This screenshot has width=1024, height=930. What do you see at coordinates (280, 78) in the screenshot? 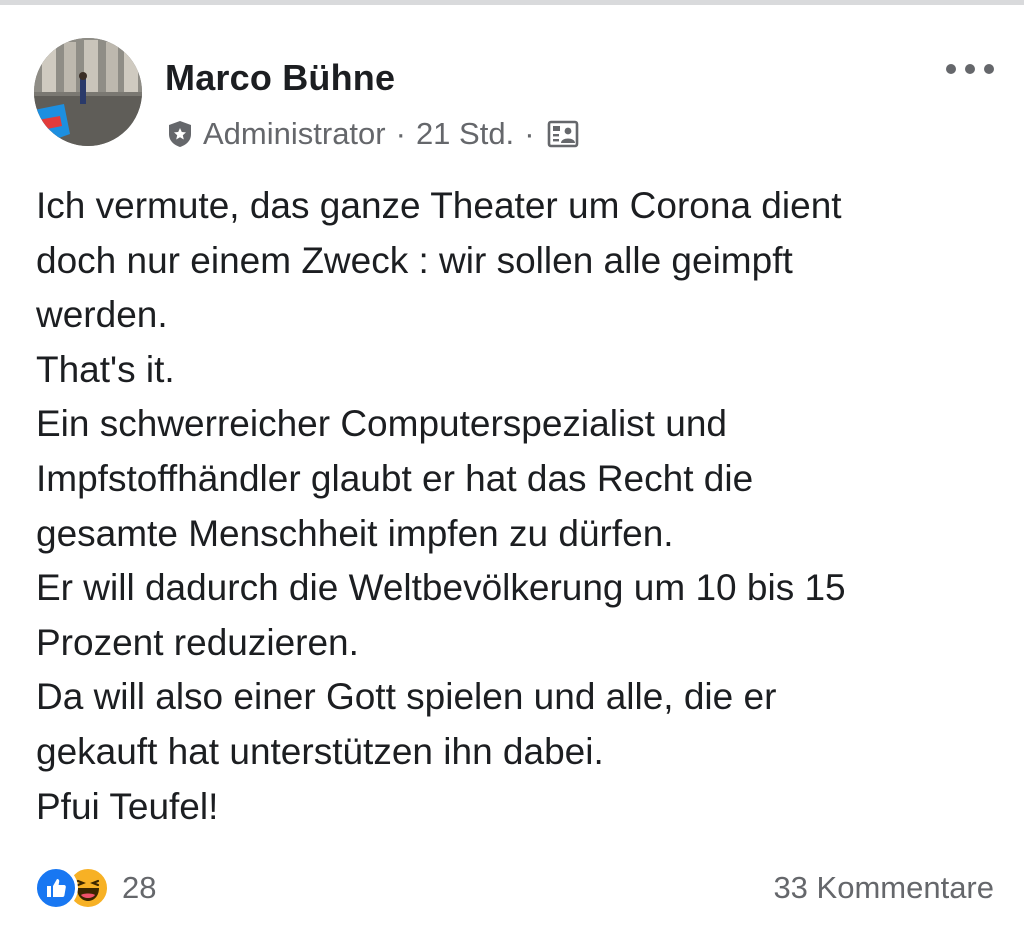
I see `author-name: Marco Bühne` at bounding box center [280, 78].